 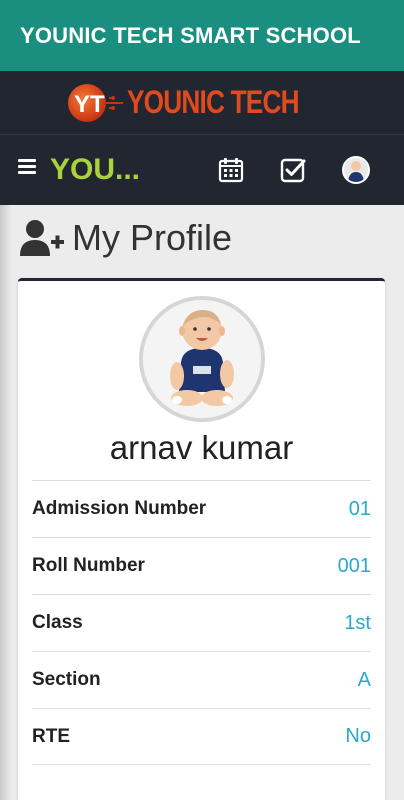 I want to click on field-label: Section, so click(x=66, y=679).